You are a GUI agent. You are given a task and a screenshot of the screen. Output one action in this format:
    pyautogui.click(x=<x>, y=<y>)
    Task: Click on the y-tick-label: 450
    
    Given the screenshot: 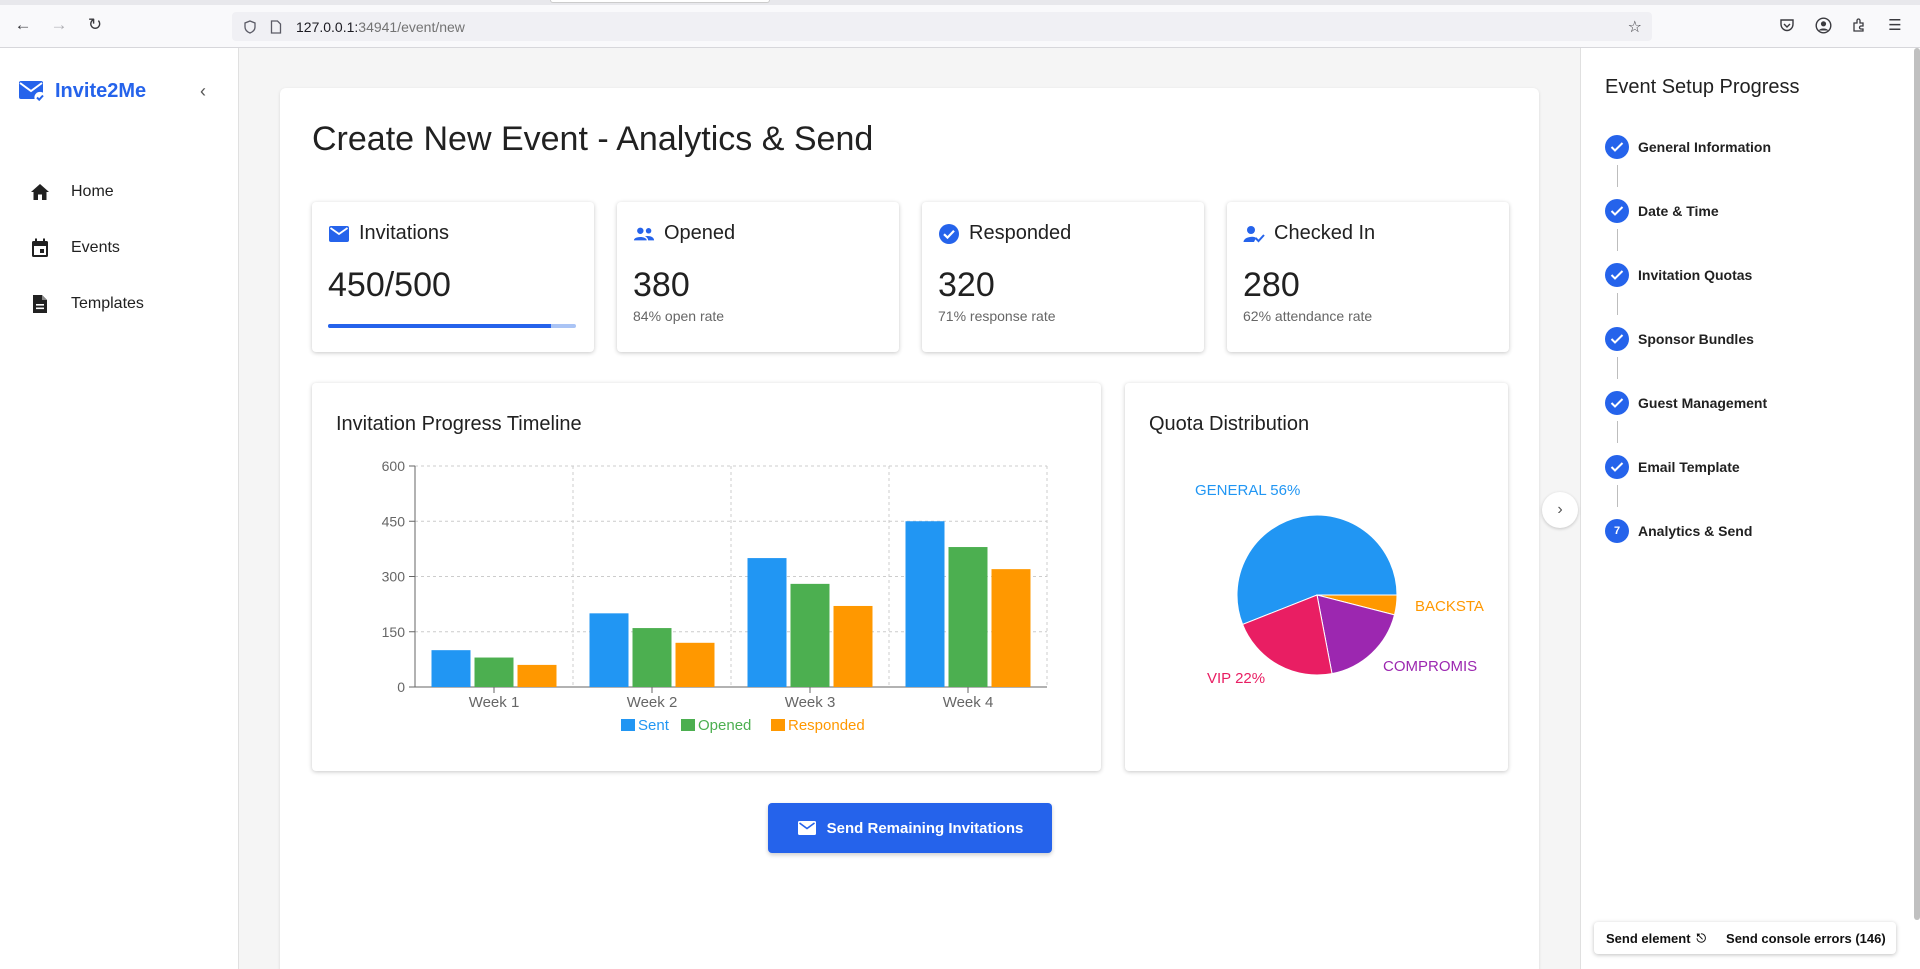 What is the action you would take?
    pyautogui.click(x=394, y=521)
    